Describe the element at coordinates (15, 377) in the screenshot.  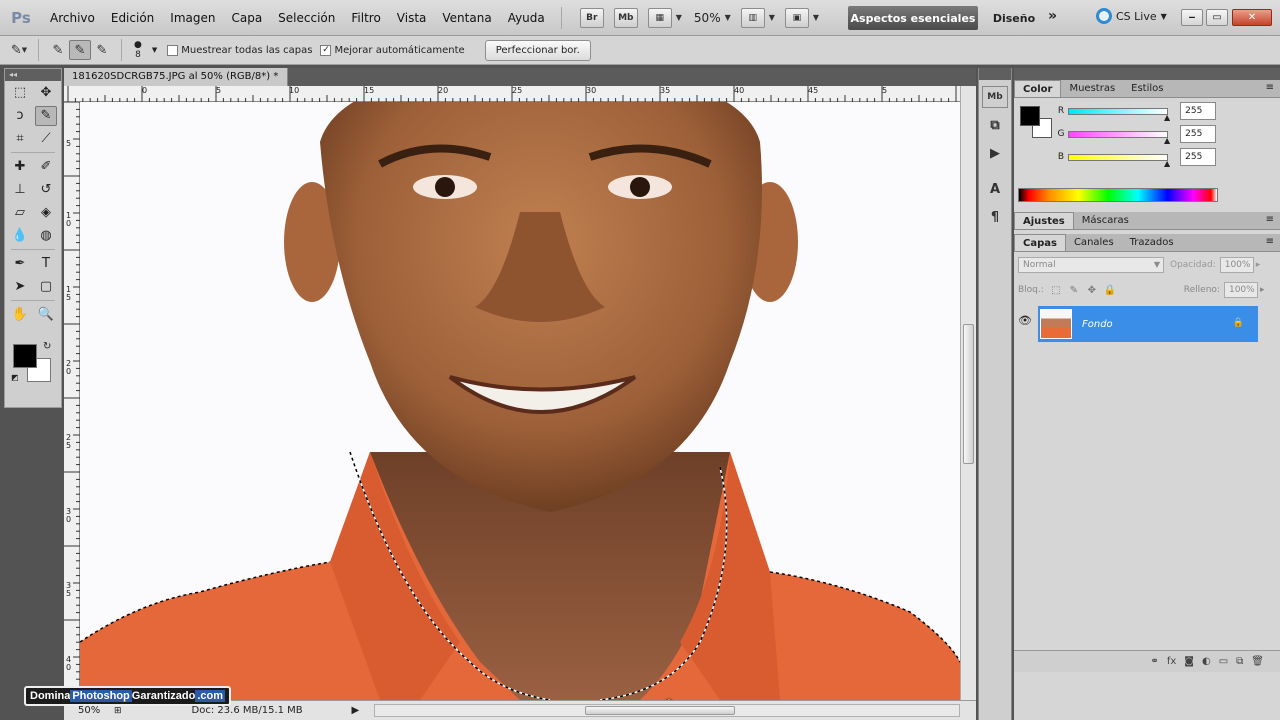
I see `default-colors-icon: ◩` at that location.